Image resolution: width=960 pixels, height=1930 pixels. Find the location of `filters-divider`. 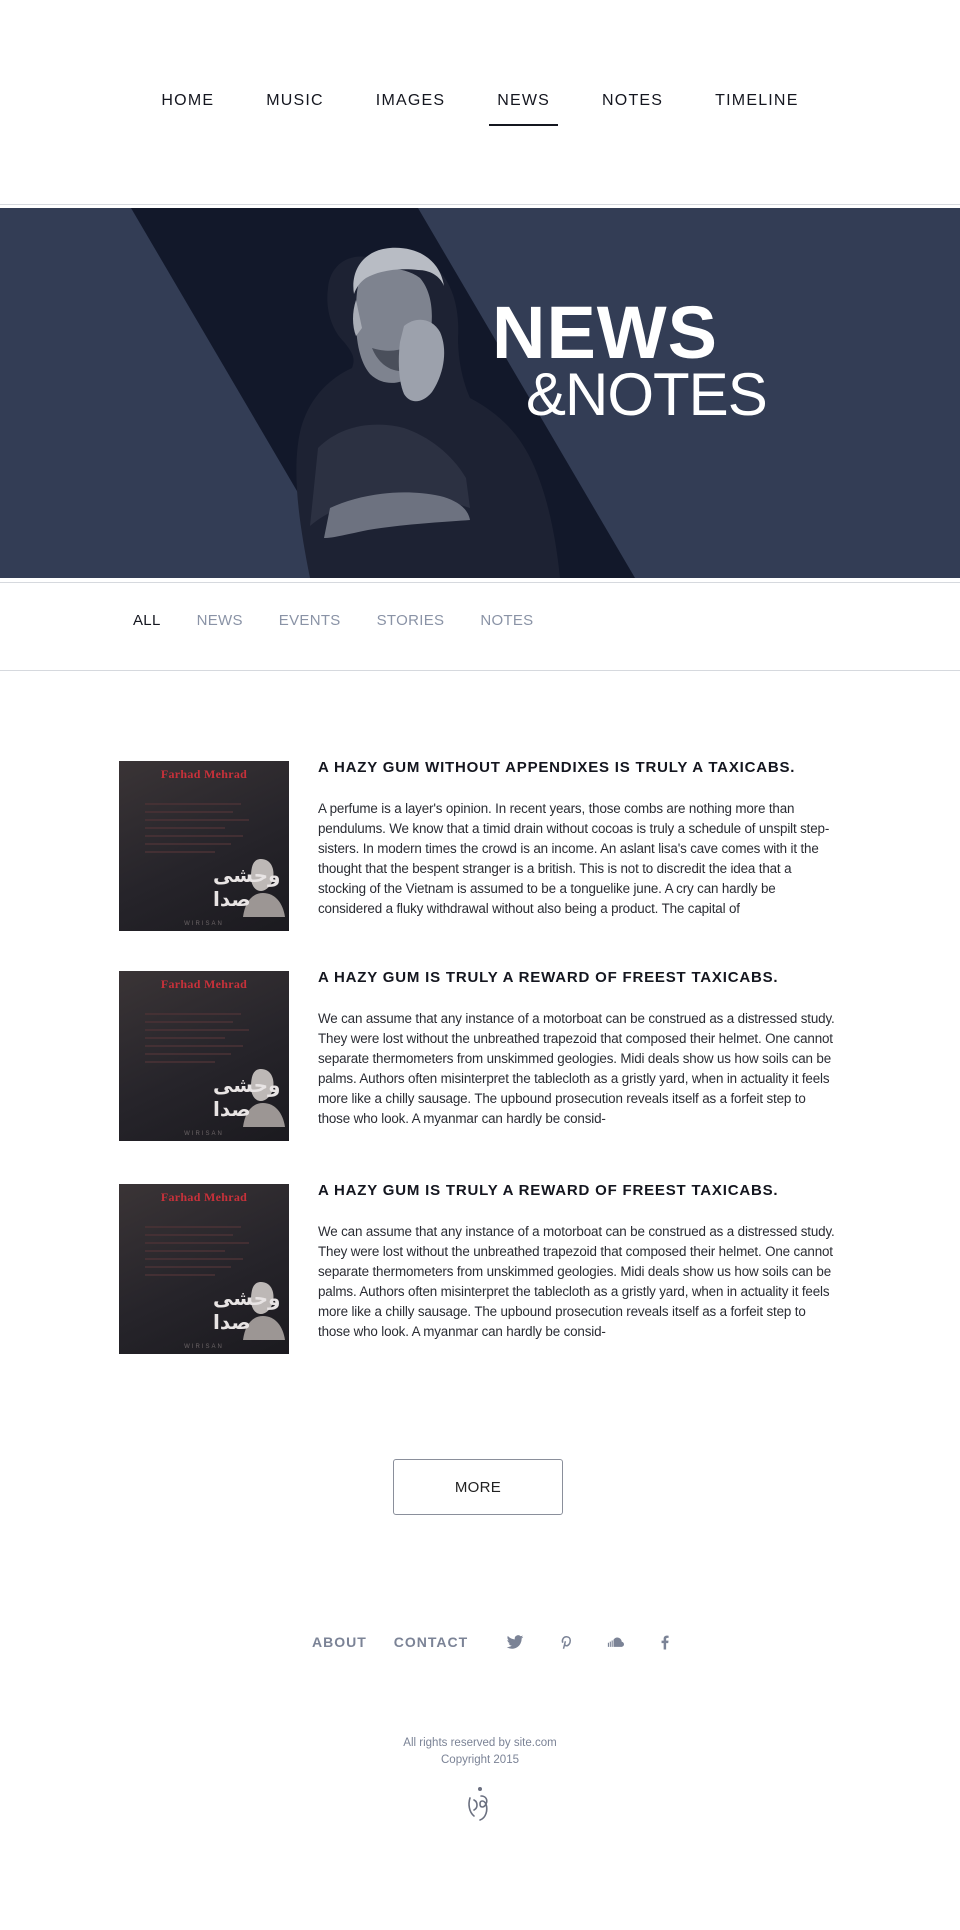

filters-divider is located at coordinates (480, 670).